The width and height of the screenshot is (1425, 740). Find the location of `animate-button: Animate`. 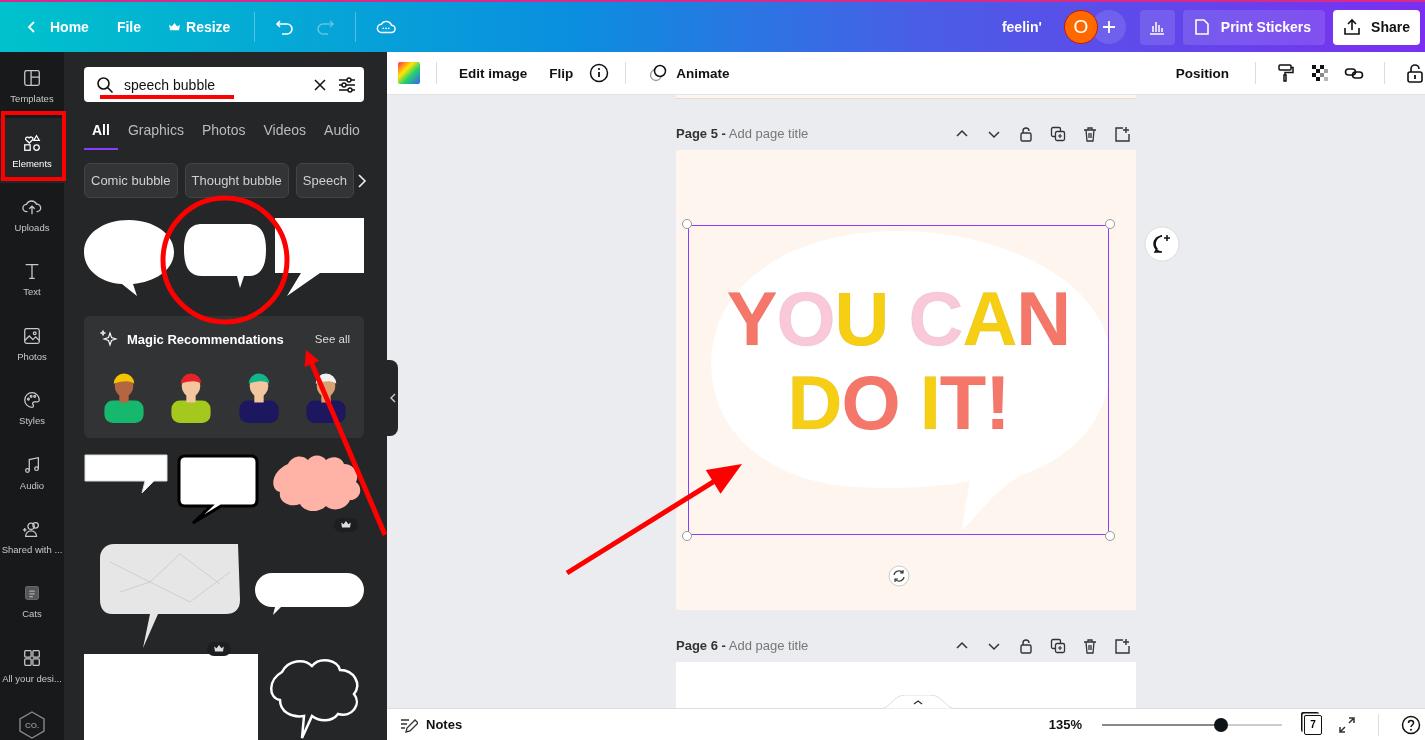

animate-button: Animate is located at coordinates (689, 73).